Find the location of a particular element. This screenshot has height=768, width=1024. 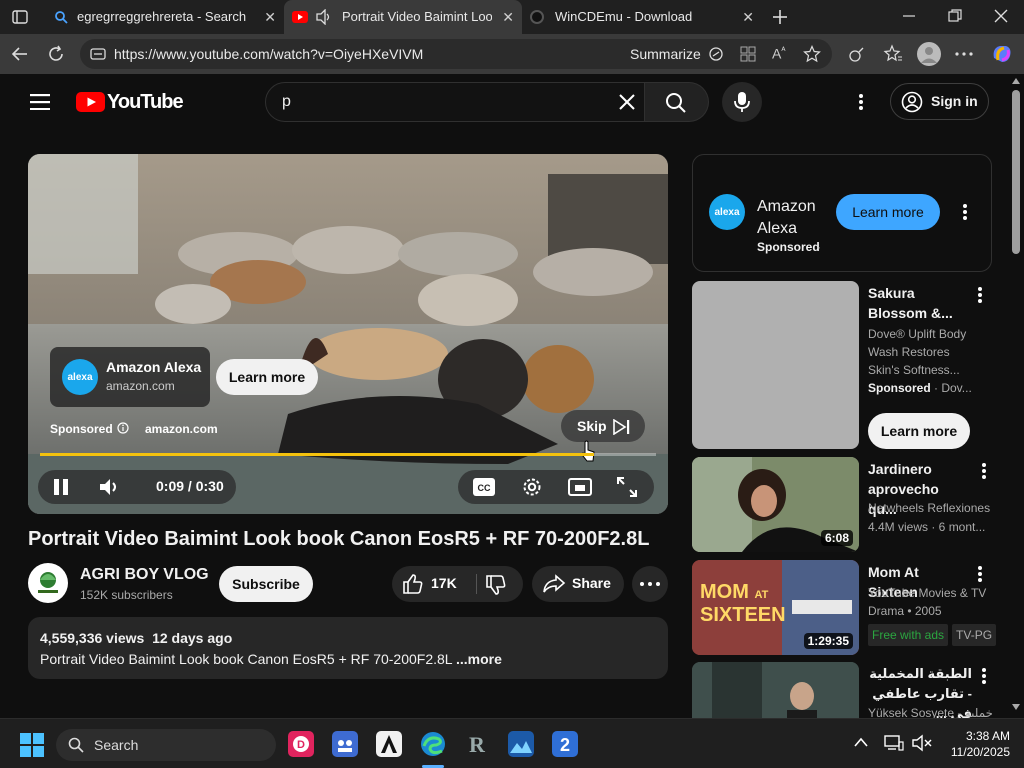

new-tab-icon is located at coordinates (780, 17).